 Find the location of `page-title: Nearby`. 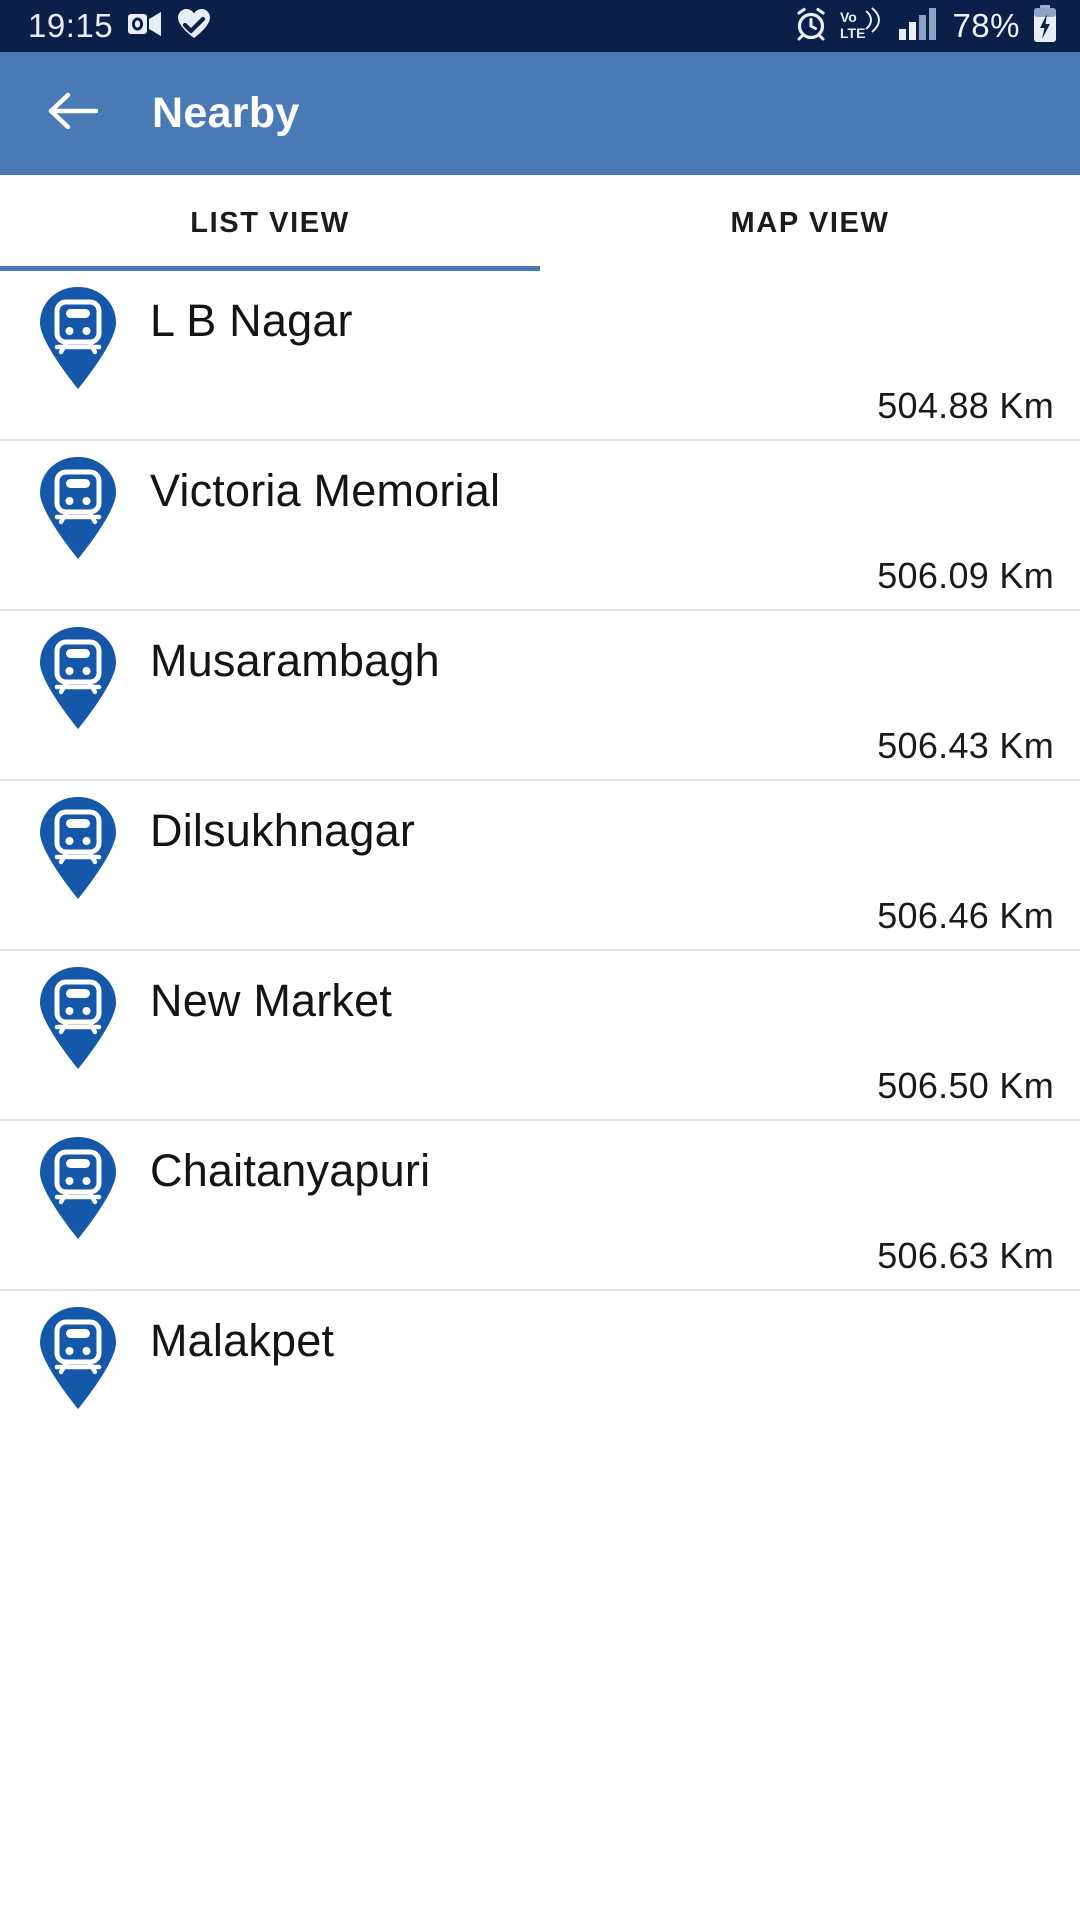

page-title: Nearby is located at coordinates (226, 113).